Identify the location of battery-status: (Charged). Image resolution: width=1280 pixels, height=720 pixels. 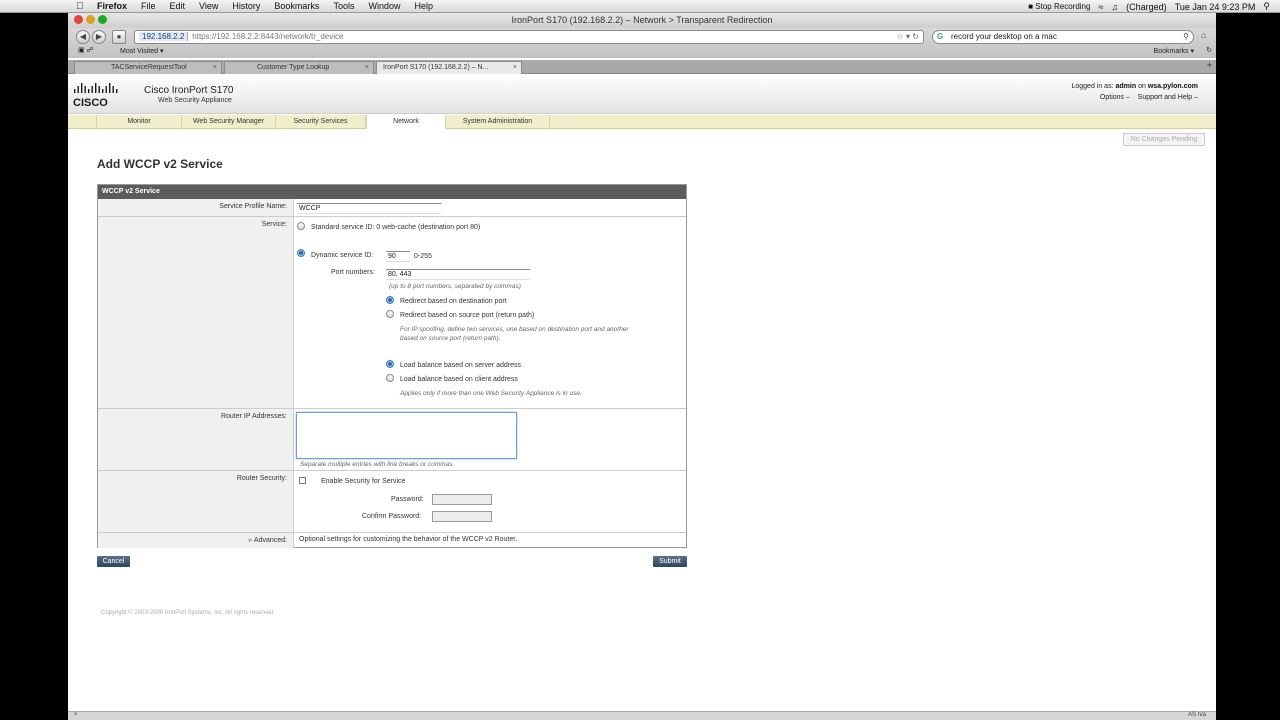
(1146, 7).